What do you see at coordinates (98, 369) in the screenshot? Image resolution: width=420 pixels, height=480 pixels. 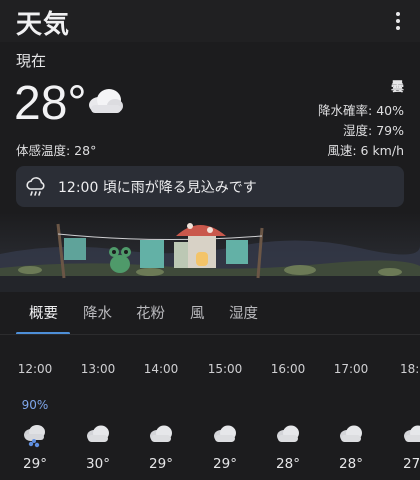 I see `hour-time: 13:00` at bounding box center [98, 369].